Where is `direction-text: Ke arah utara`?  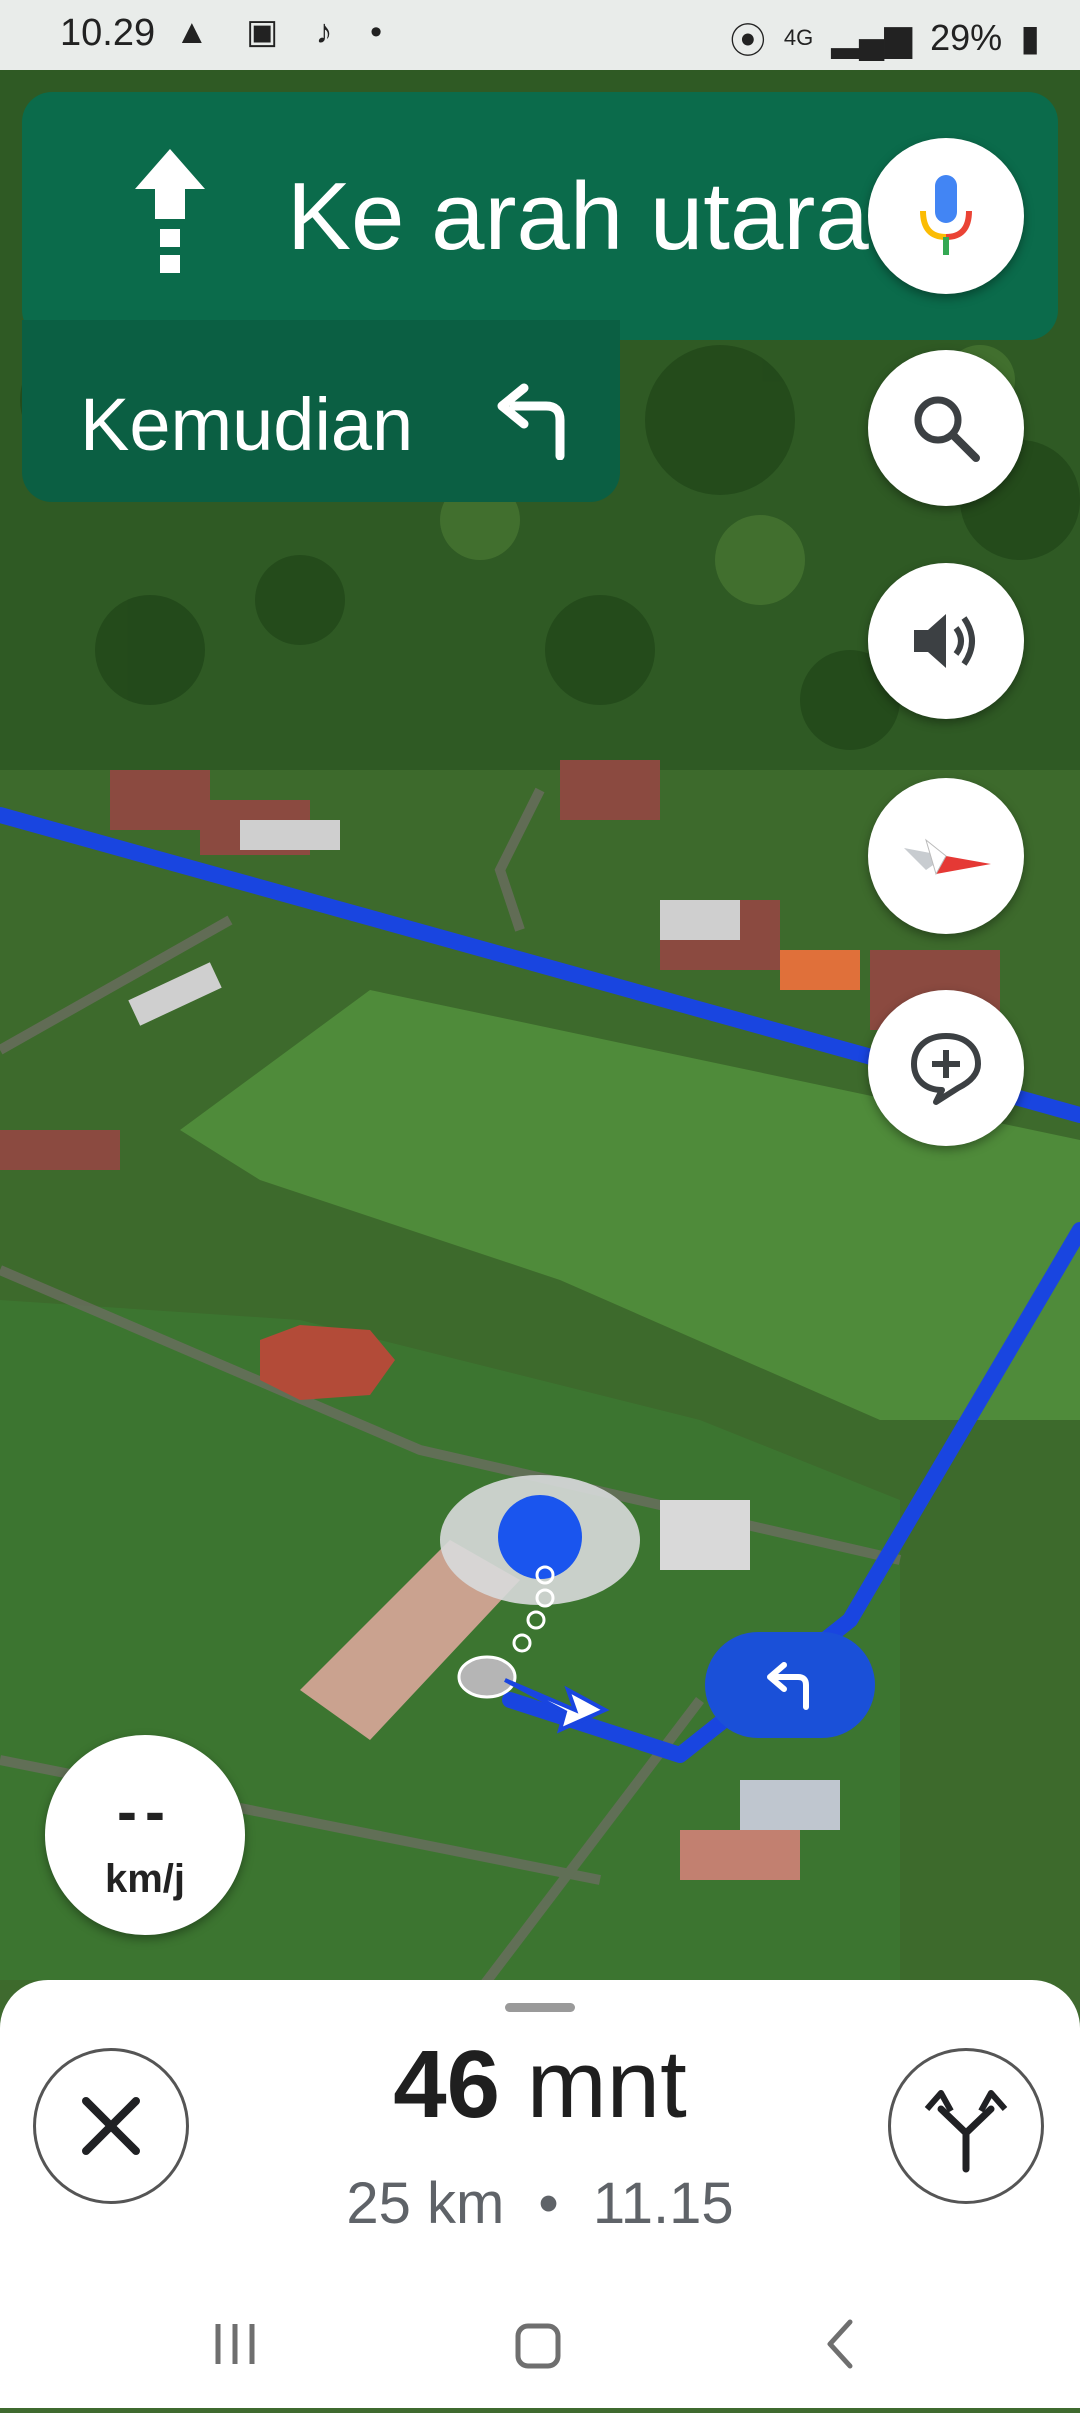 direction-text: Ke arah utara is located at coordinates (578, 216).